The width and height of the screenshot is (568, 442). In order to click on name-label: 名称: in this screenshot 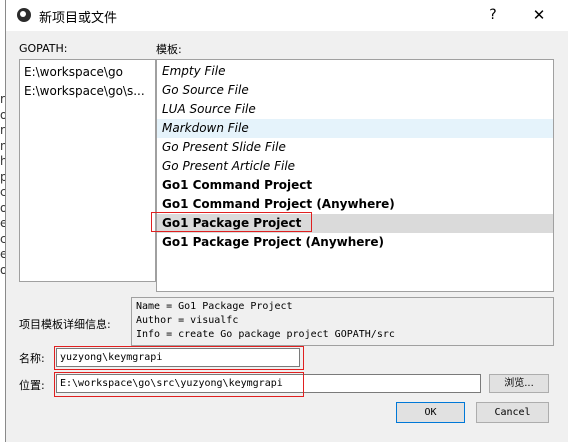, I will do `click(32, 358)`.